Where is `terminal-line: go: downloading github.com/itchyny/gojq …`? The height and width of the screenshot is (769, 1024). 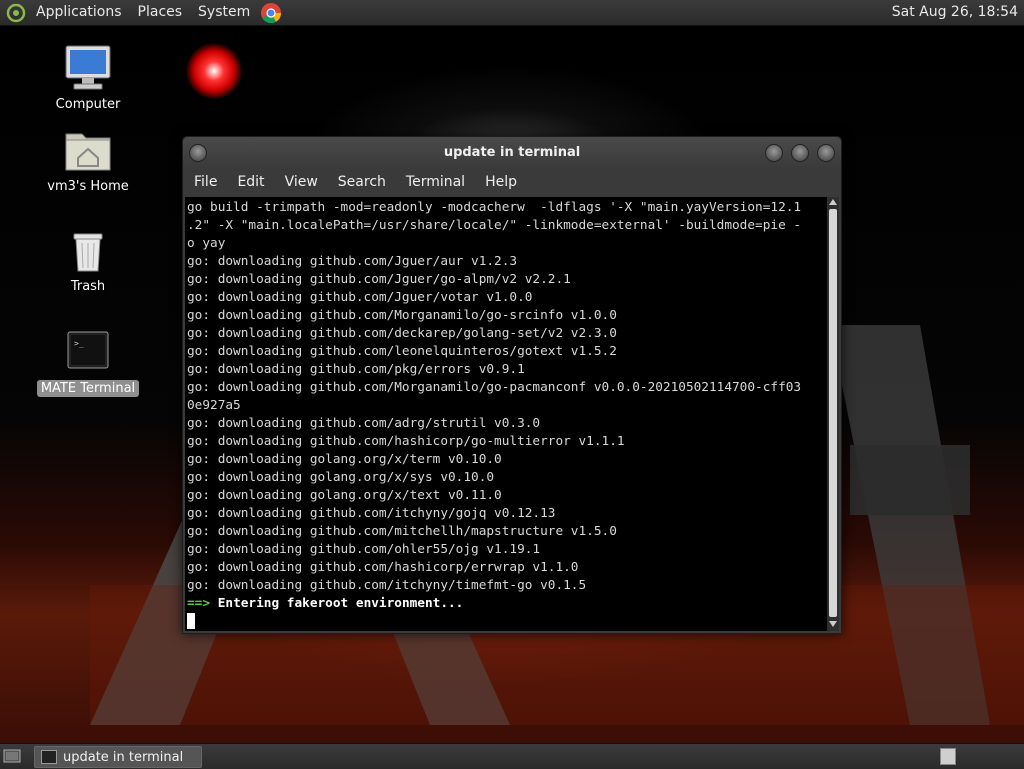 terminal-line: go: downloading github.com/itchyny/gojq … is located at coordinates (371, 513).